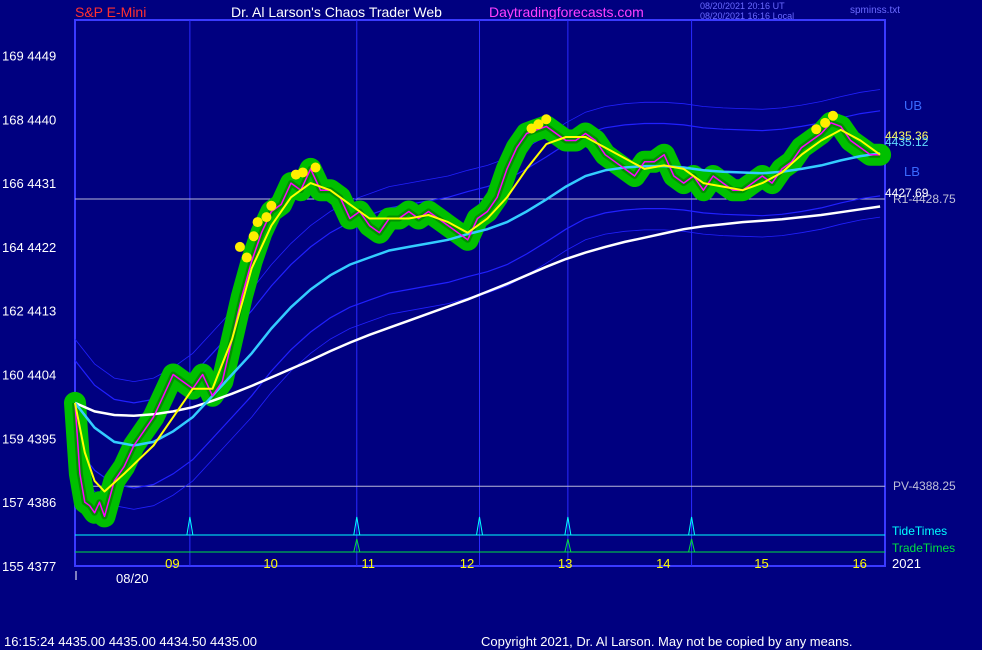  Describe the element at coordinates (913, 105) in the screenshot. I see `upper-band-label: UB` at that location.